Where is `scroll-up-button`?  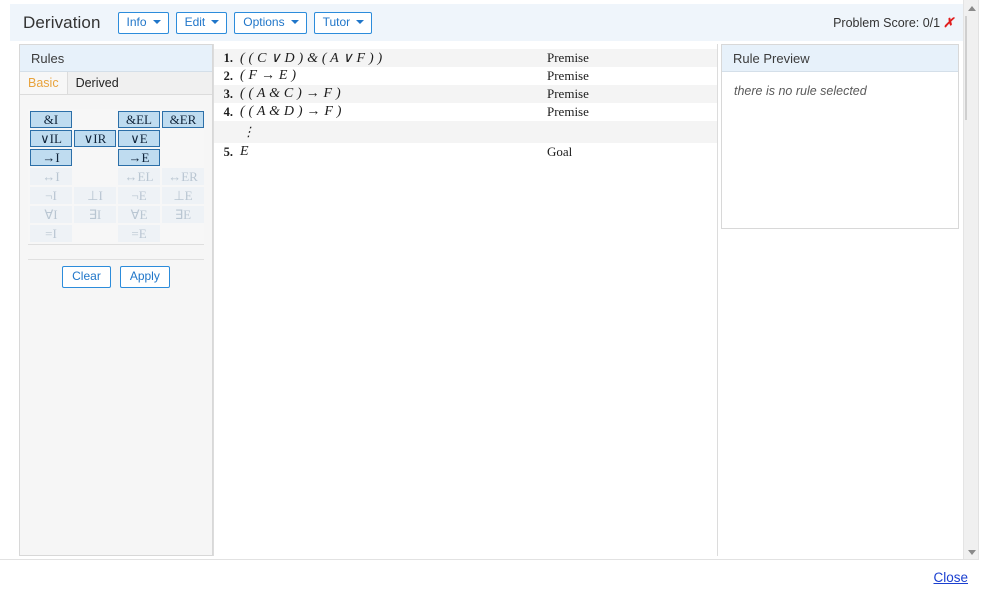
scroll-up-button is located at coordinates (971, 8).